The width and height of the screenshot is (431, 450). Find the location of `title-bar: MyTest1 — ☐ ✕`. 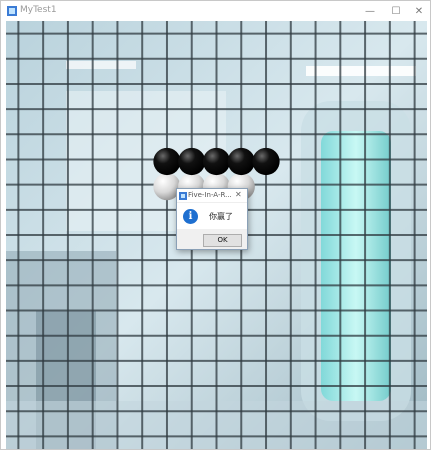

title-bar: MyTest1 — ☐ ✕ is located at coordinates (215, 11).